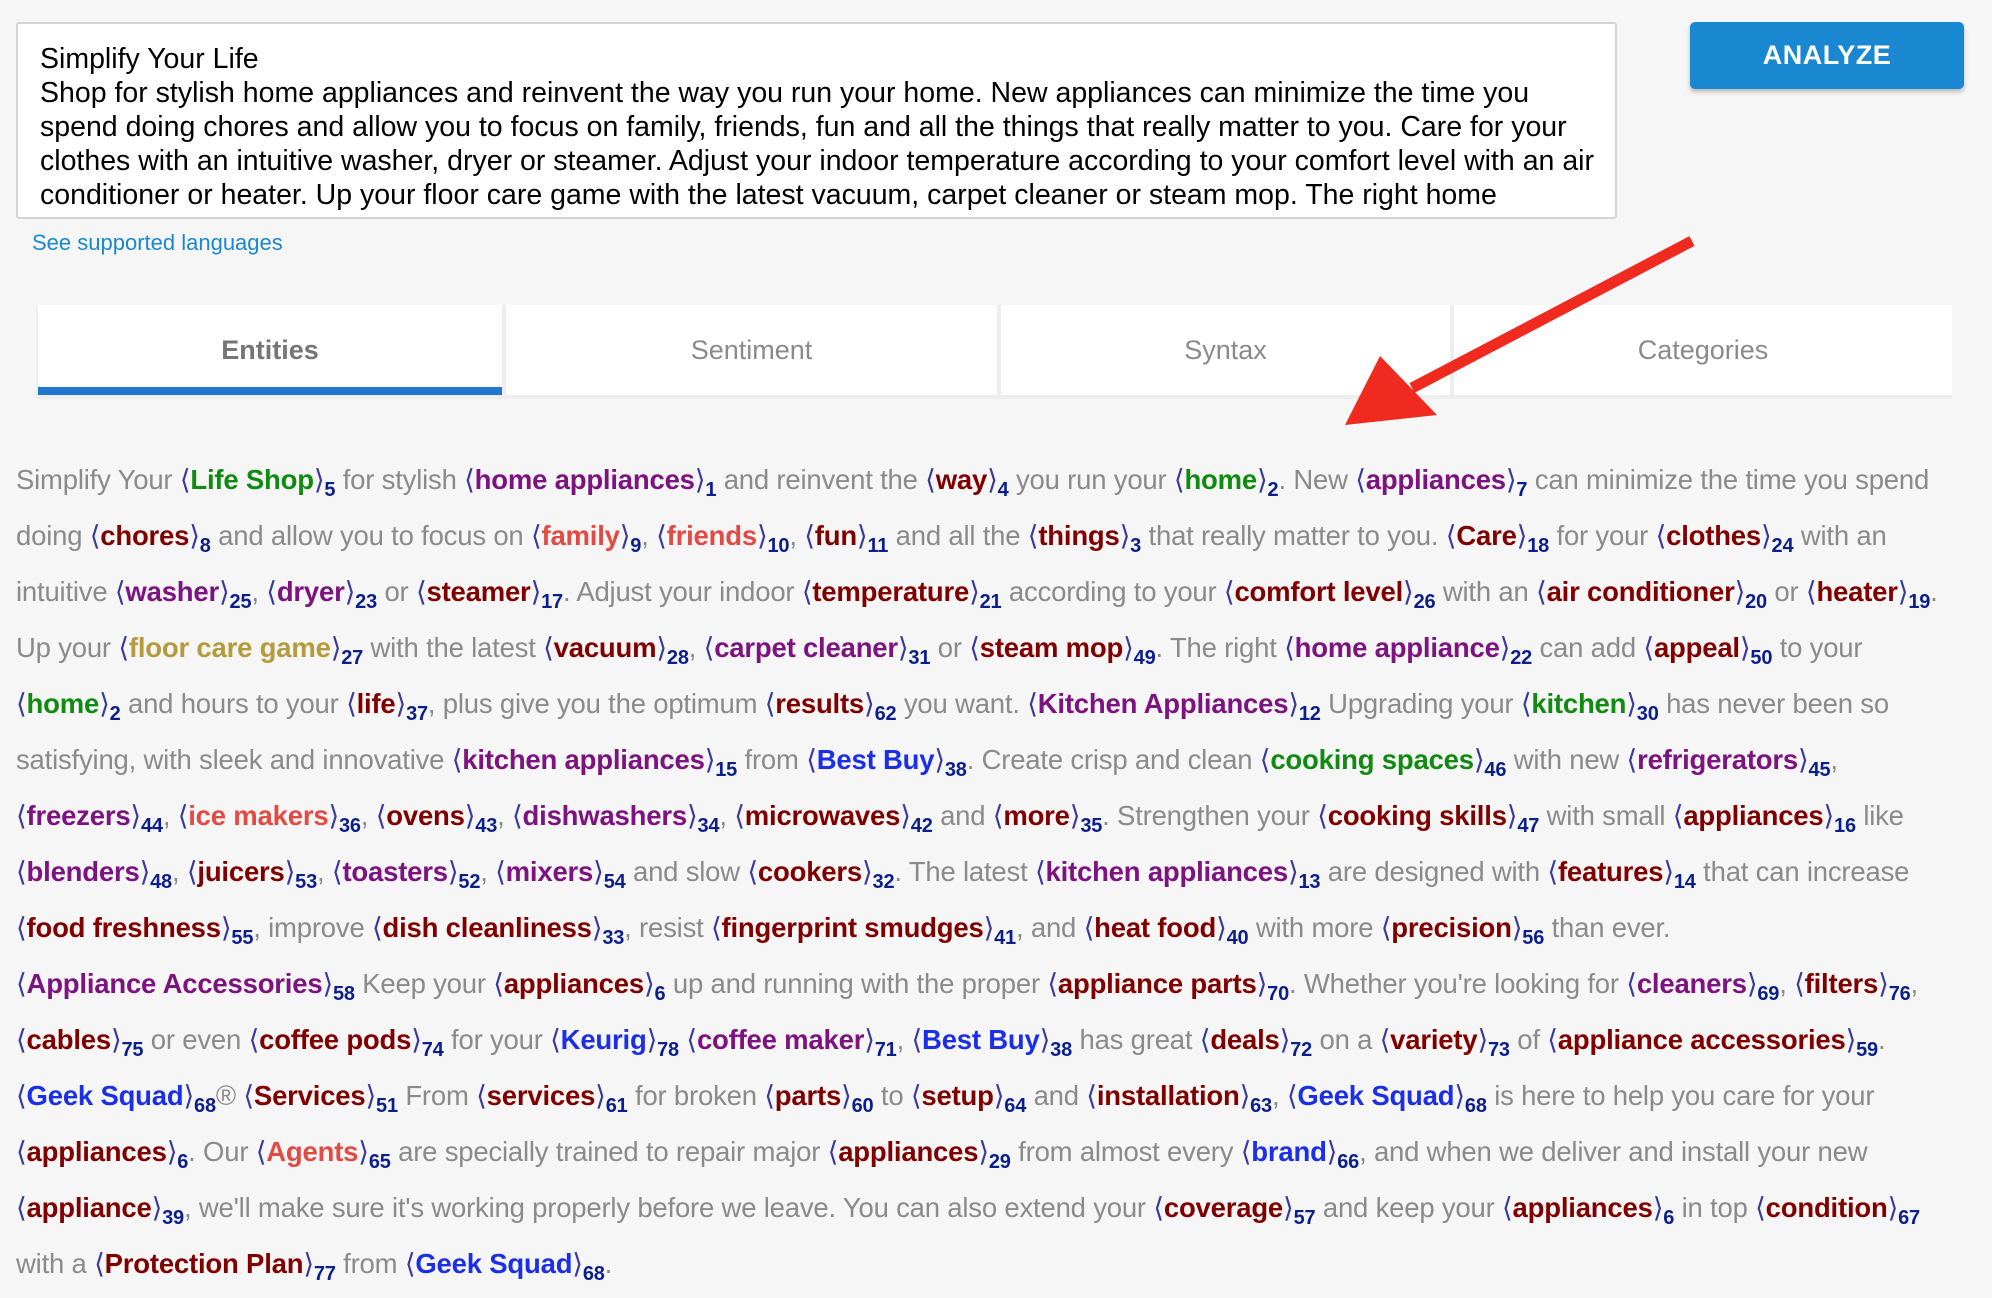  What do you see at coordinates (1903, 591) in the screenshot?
I see `right-angle-bracket-icon: ⟩` at bounding box center [1903, 591].